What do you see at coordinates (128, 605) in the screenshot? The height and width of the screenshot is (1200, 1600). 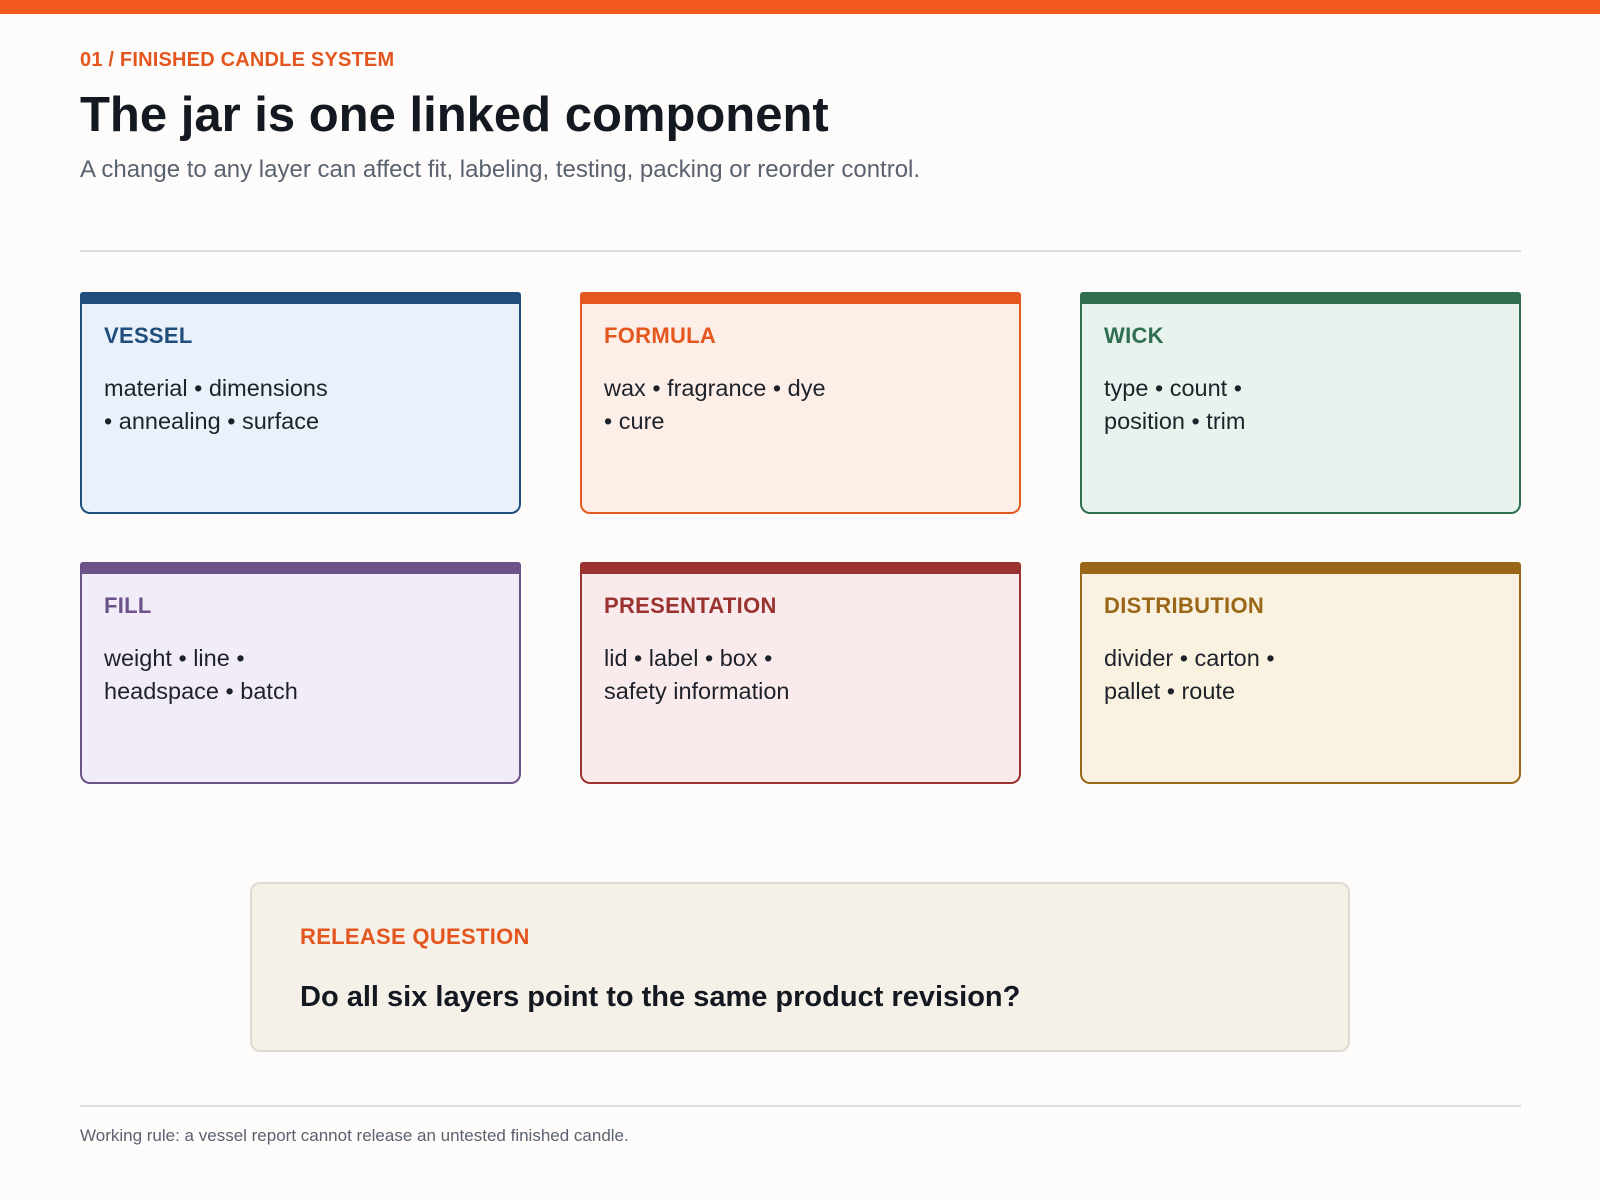 I see `layer-card-label: FILL` at bounding box center [128, 605].